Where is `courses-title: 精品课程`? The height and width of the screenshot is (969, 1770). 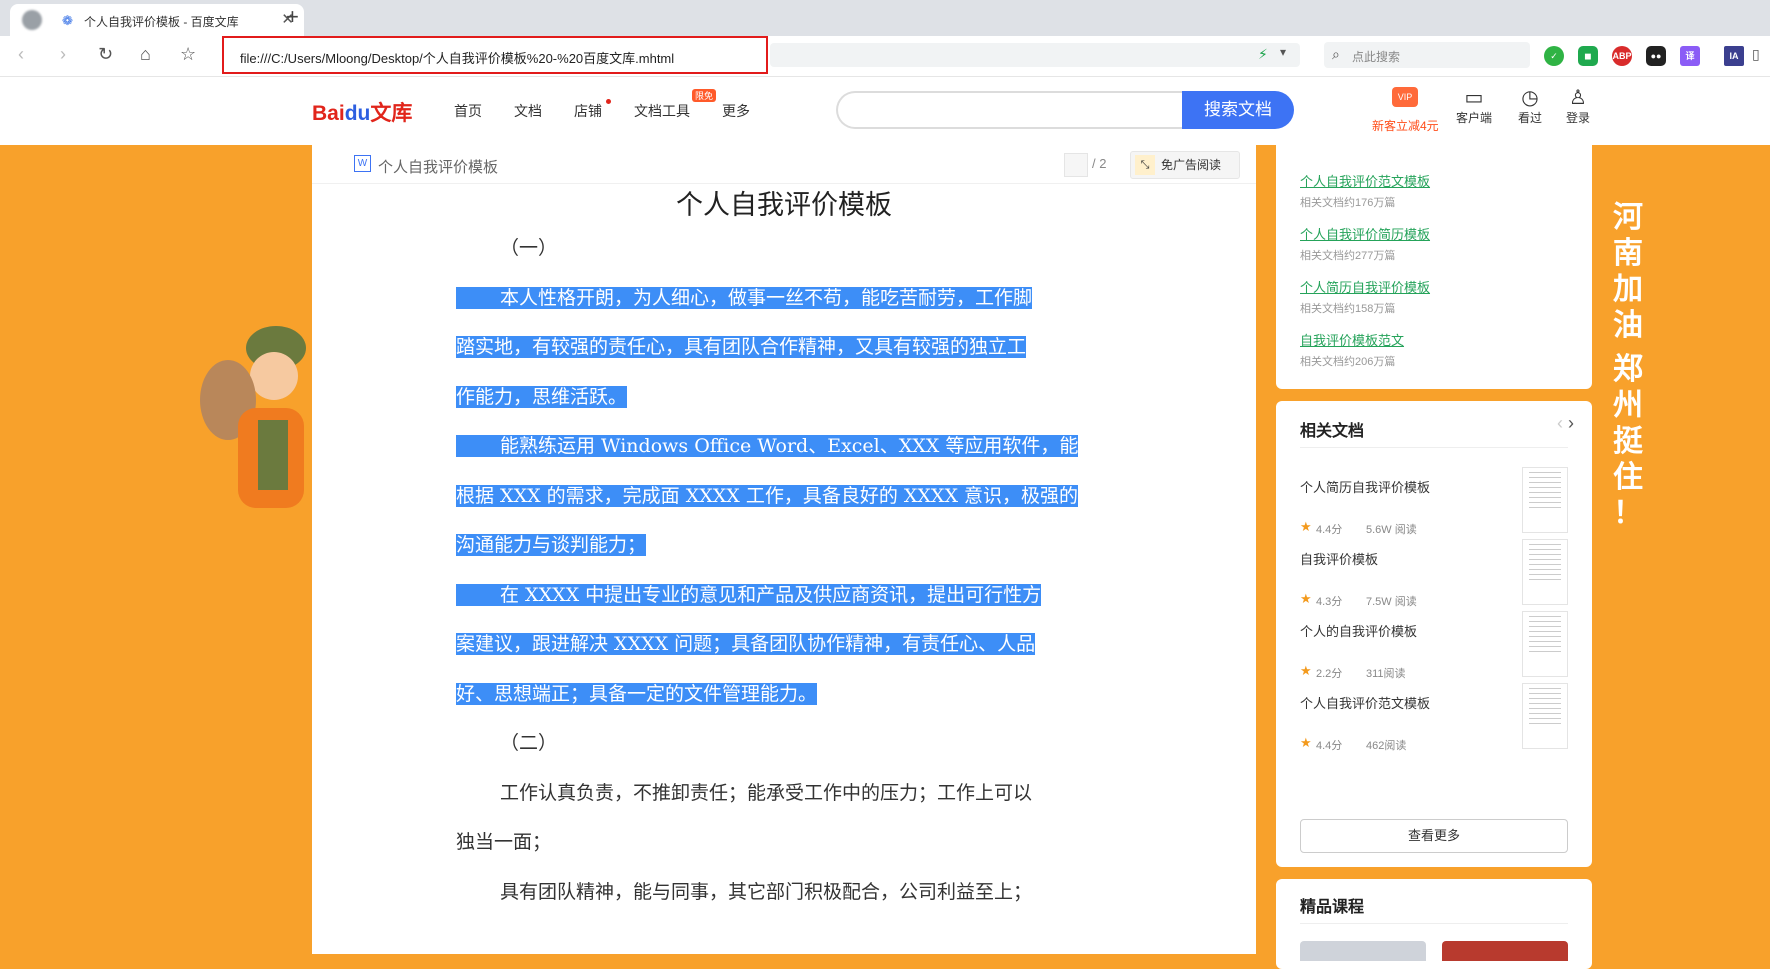
courses-title: 精品课程 is located at coordinates (1332, 907).